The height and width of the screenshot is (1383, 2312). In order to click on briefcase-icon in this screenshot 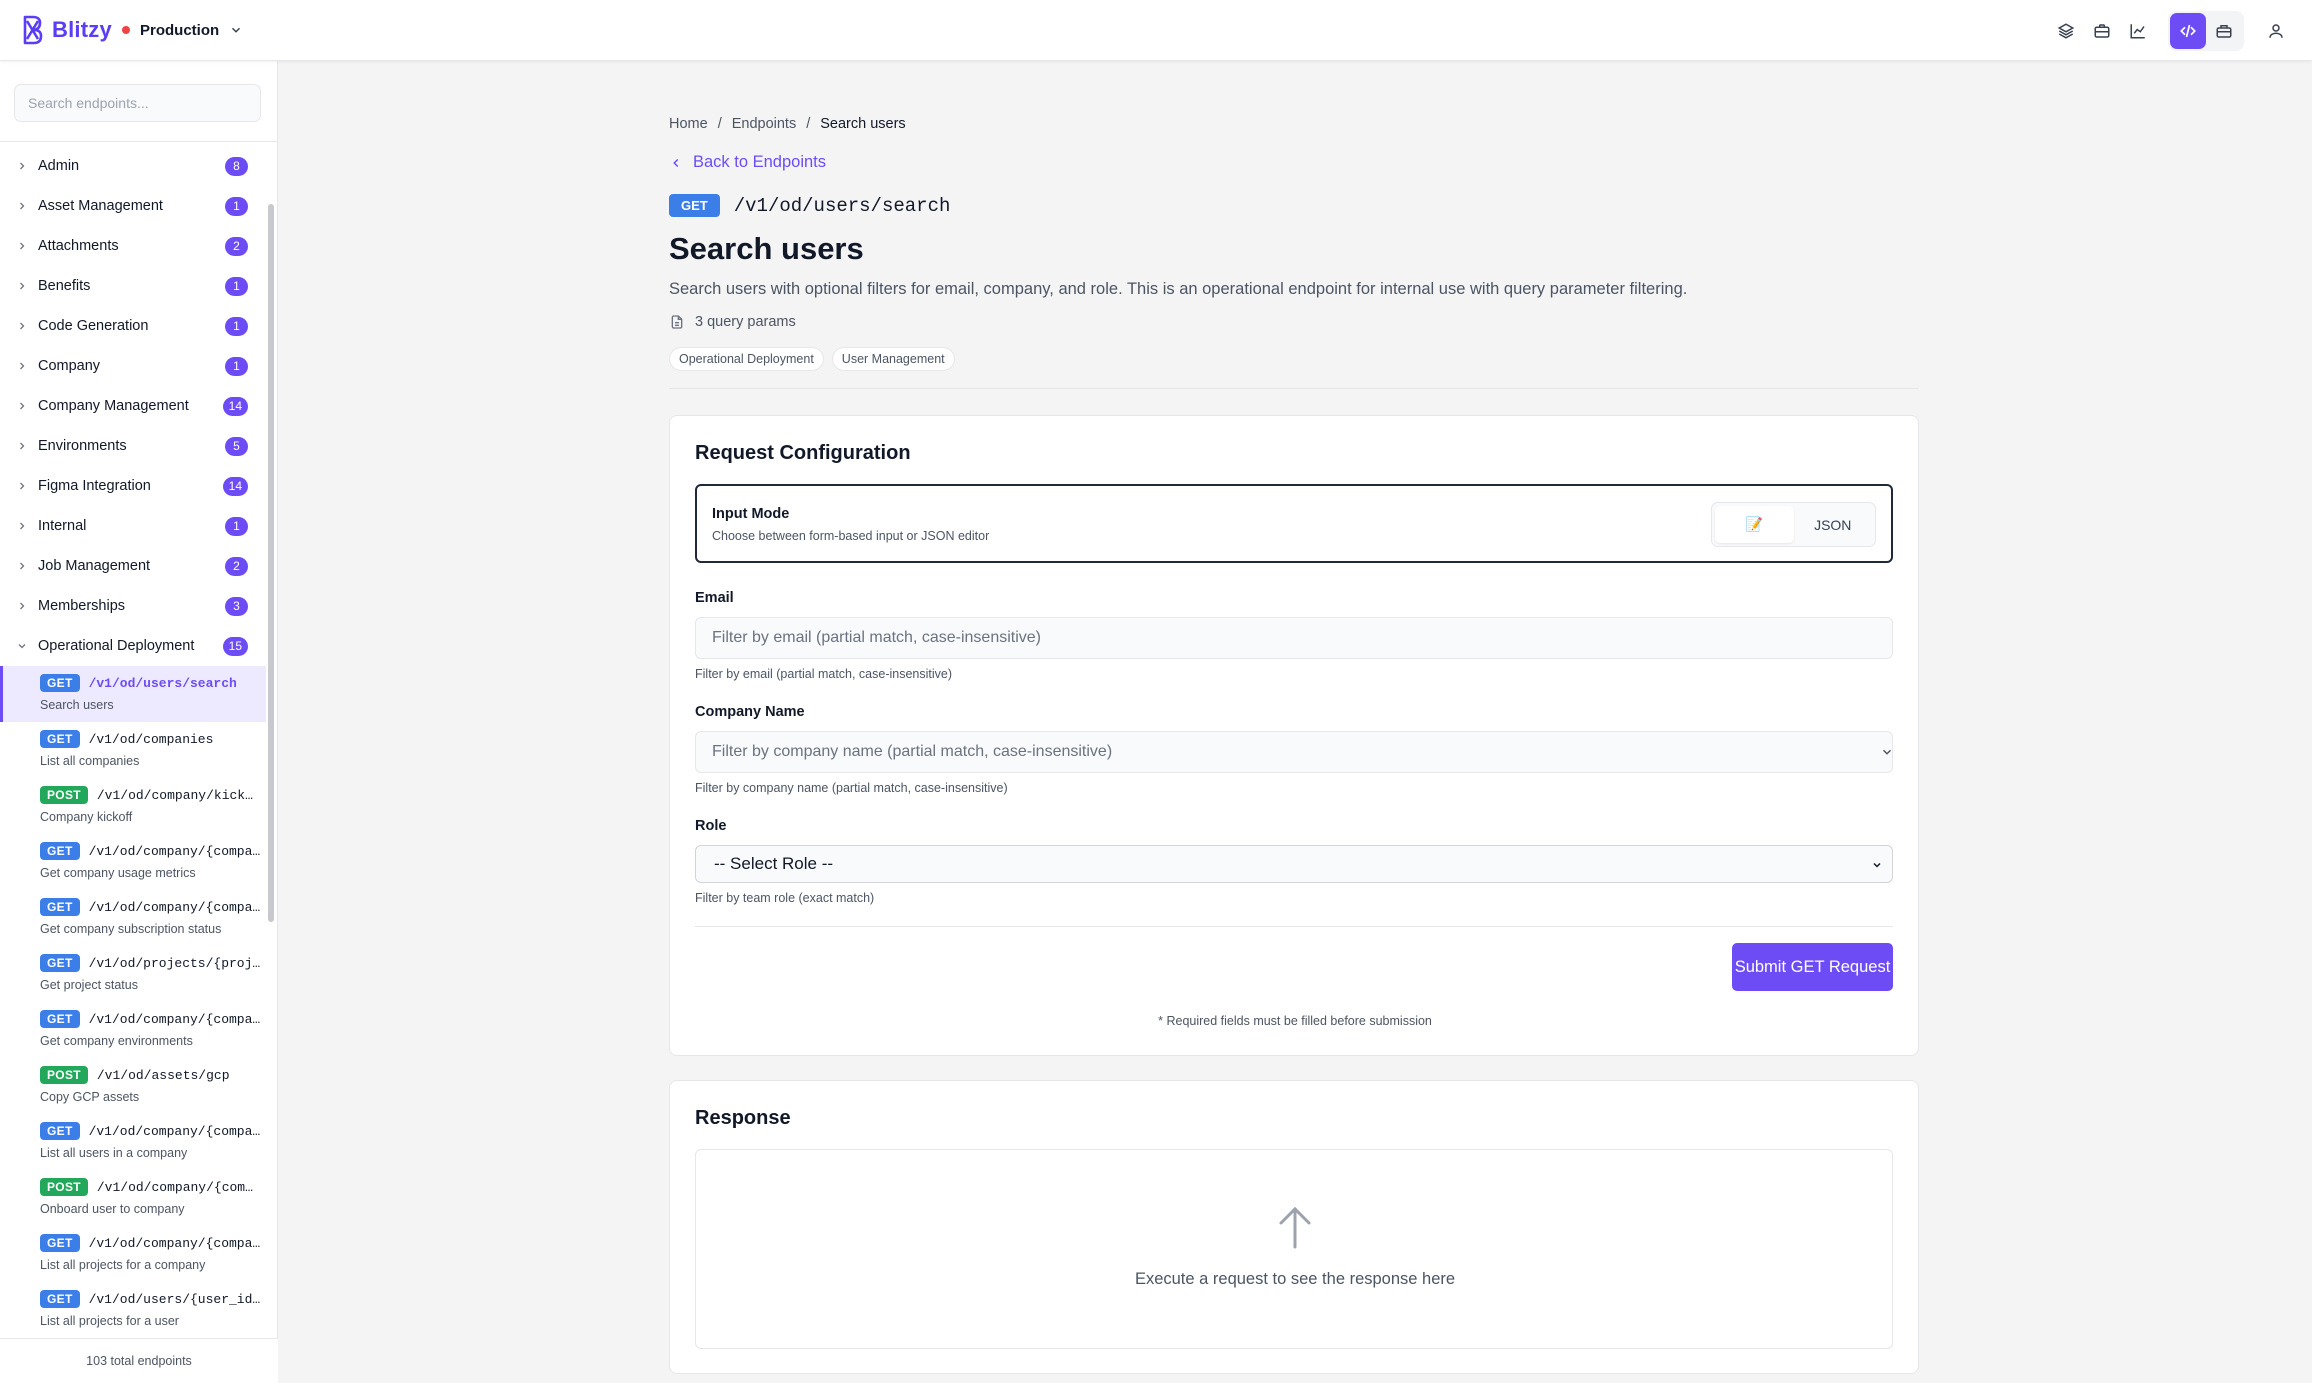, I will do `click(2102, 31)`.